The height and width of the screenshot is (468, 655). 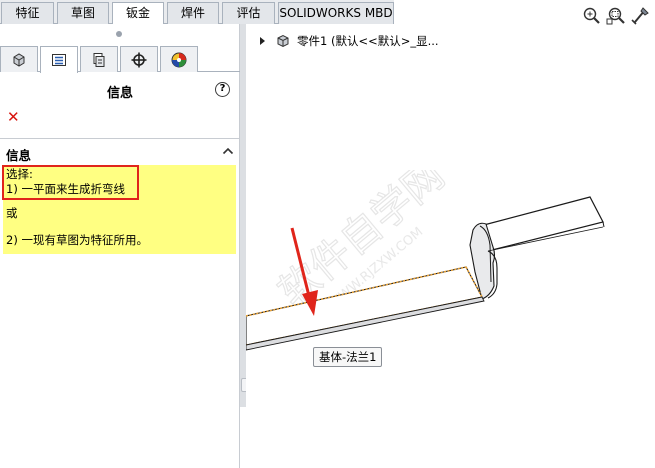 I want to click on tab-solidworks-mbd: SOLIDWORKS MBD, so click(x=336, y=13).